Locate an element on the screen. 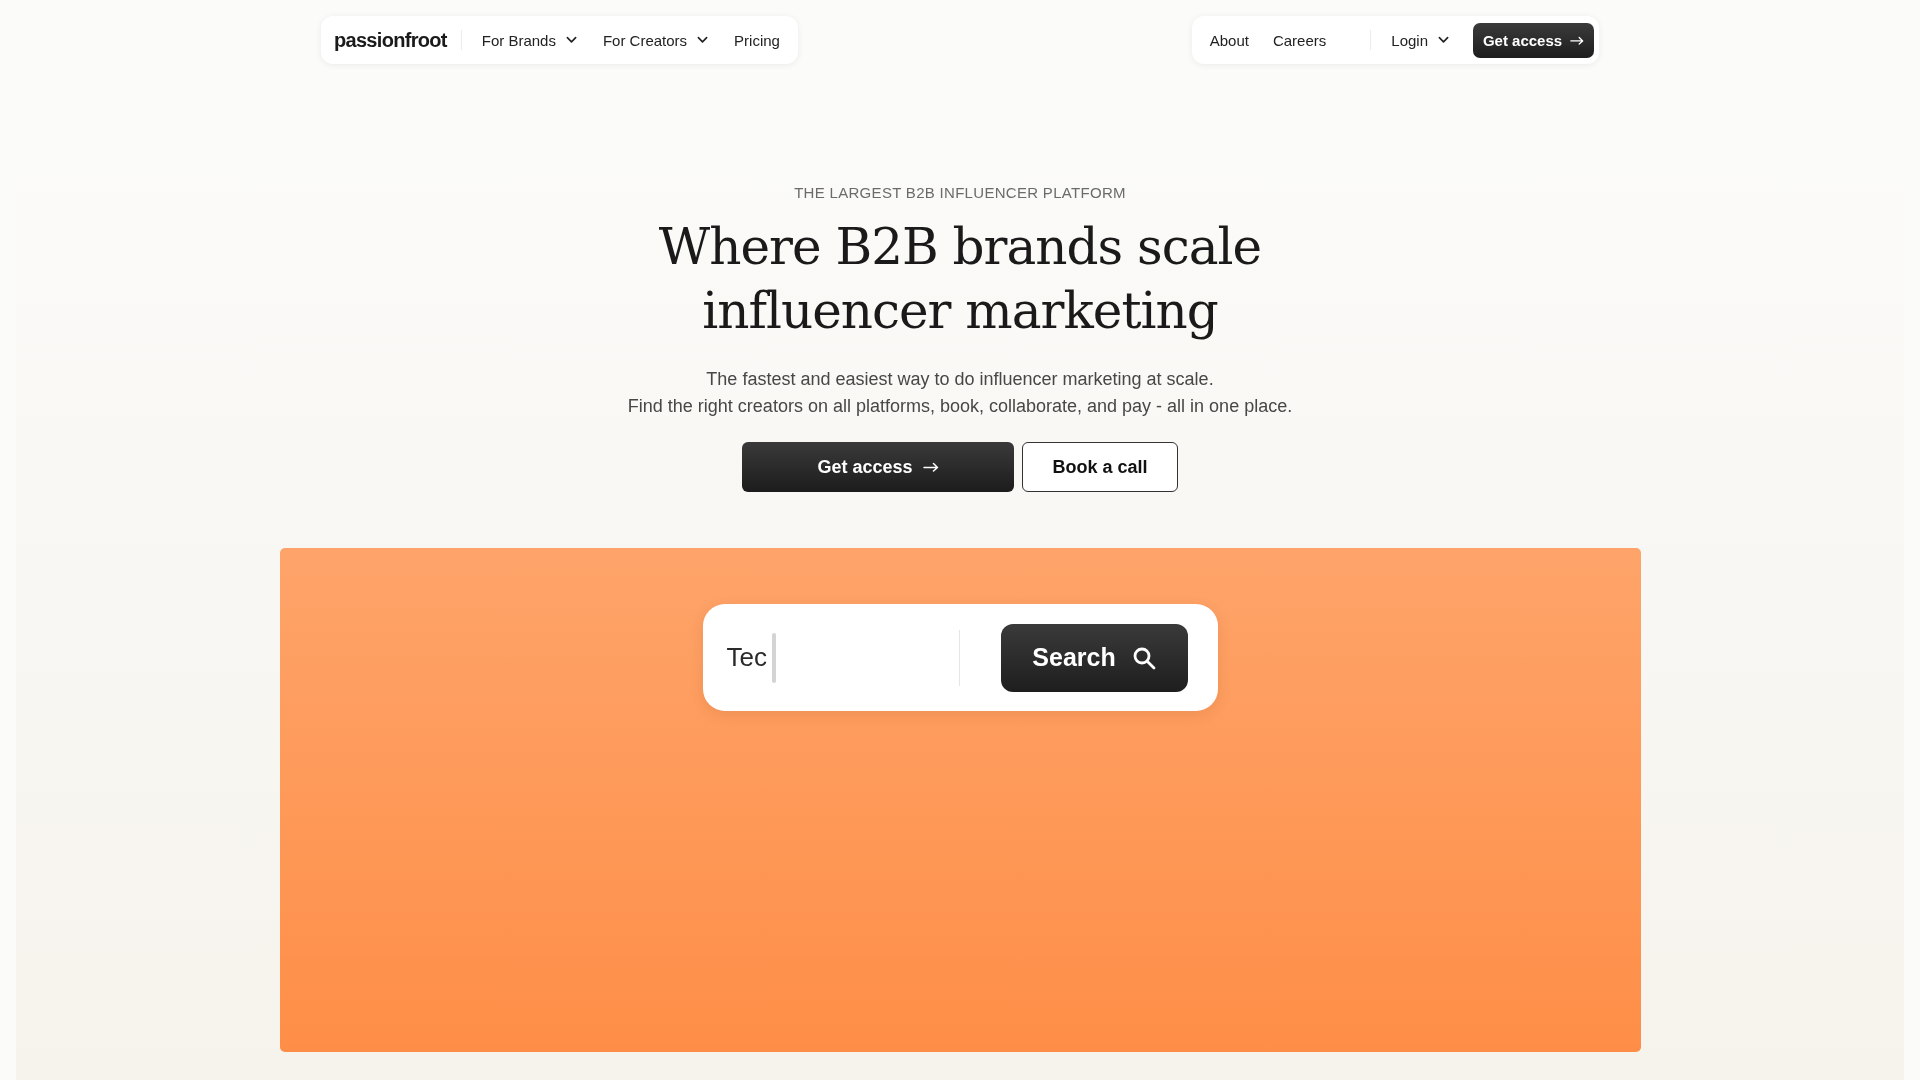  text-cursor-icon is located at coordinates (773, 657).